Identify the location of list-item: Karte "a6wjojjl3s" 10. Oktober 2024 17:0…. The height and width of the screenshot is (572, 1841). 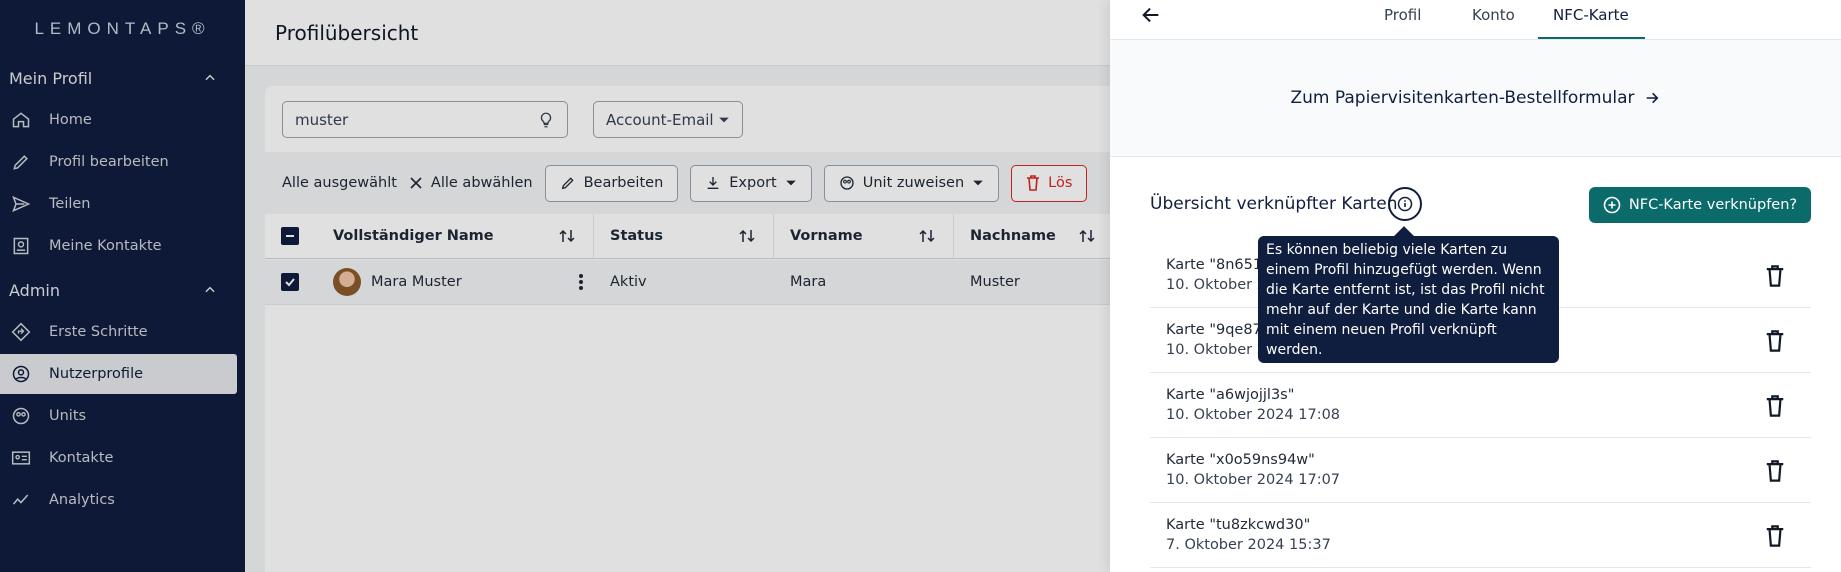
(1480, 405).